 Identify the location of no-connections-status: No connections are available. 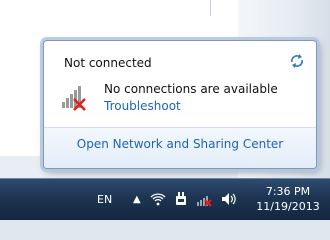
(191, 89).